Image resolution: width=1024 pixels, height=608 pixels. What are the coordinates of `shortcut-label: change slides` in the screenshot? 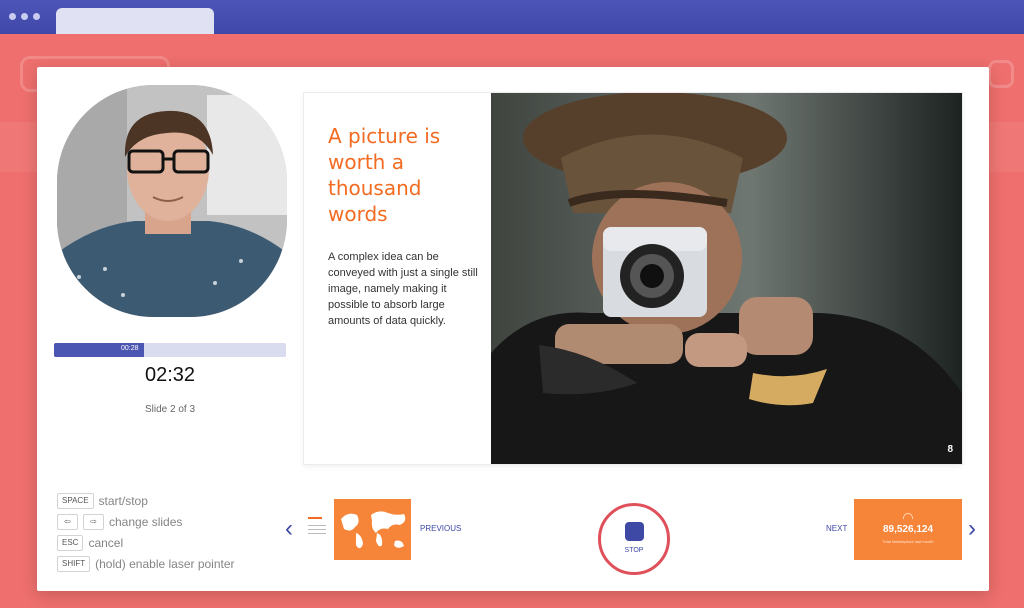 It's located at (146, 522).